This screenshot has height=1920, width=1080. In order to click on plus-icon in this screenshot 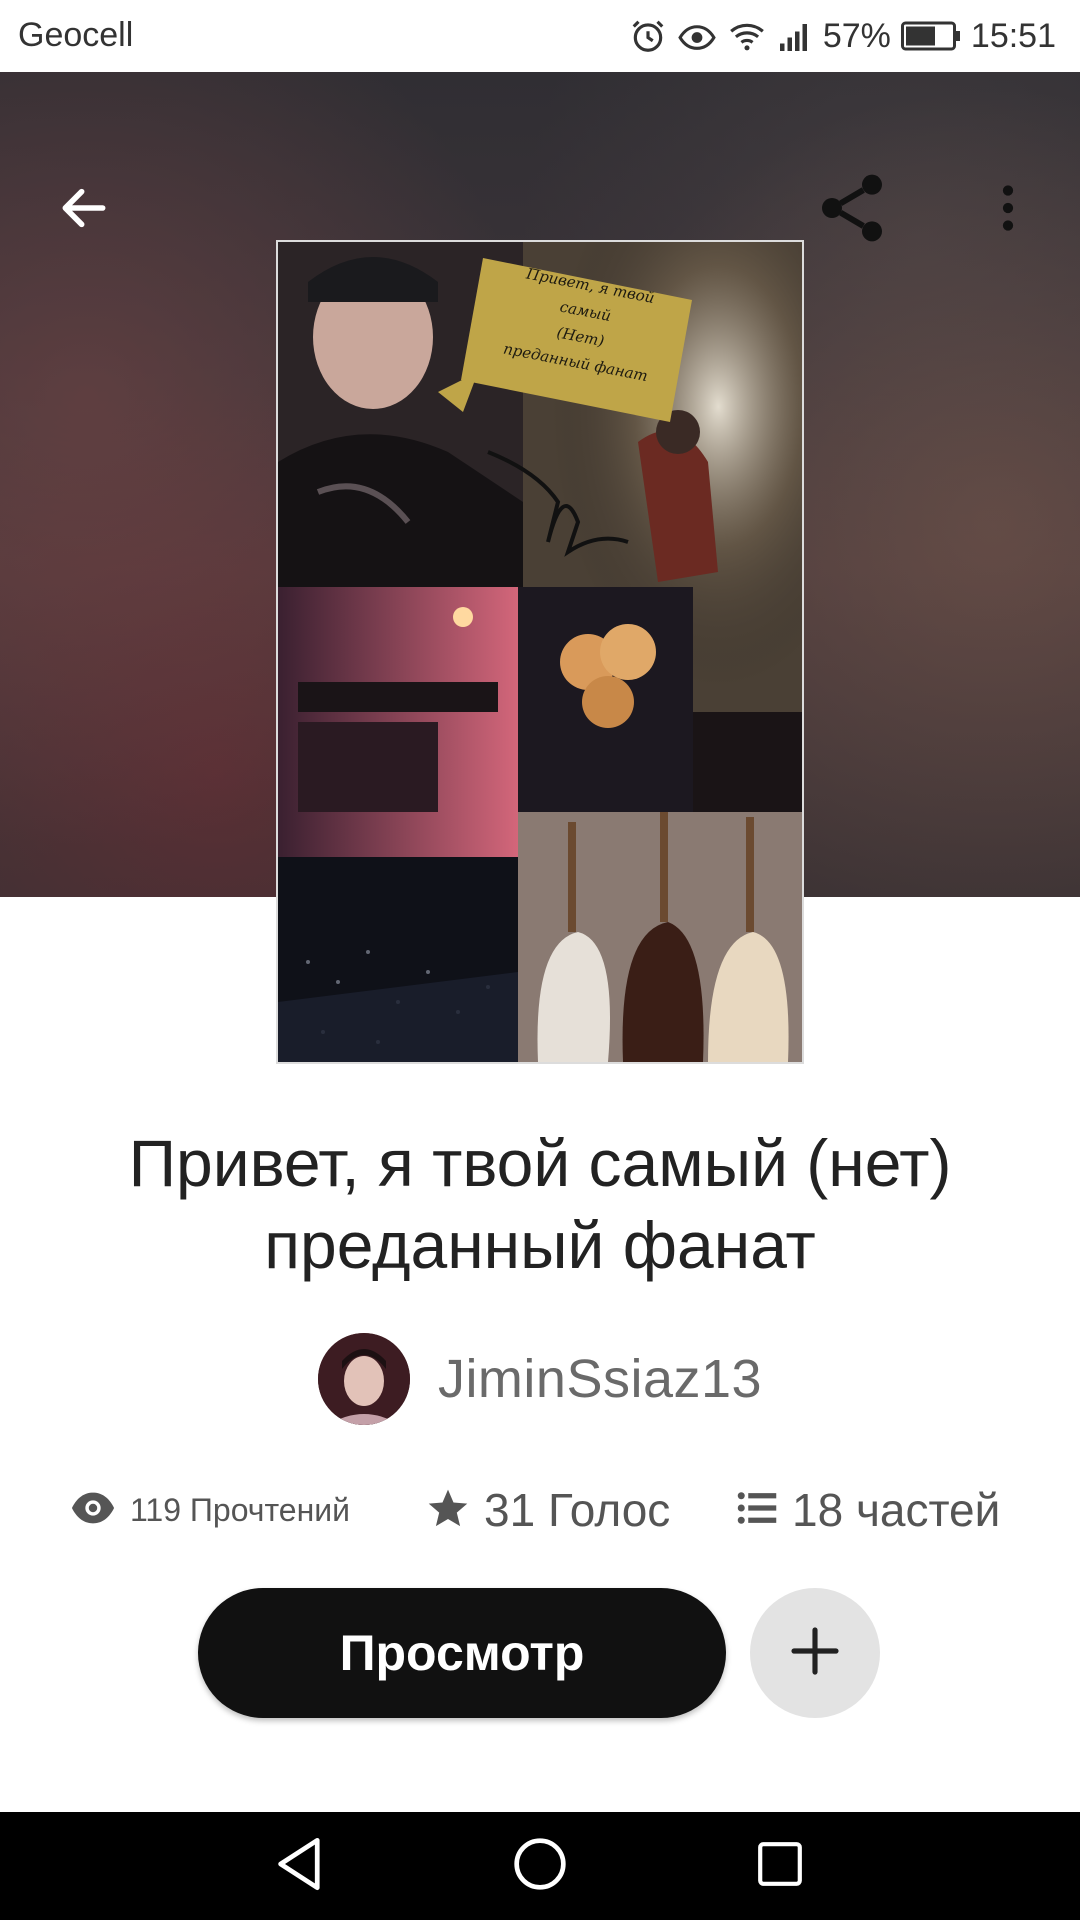, I will do `click(815, 1653)`.